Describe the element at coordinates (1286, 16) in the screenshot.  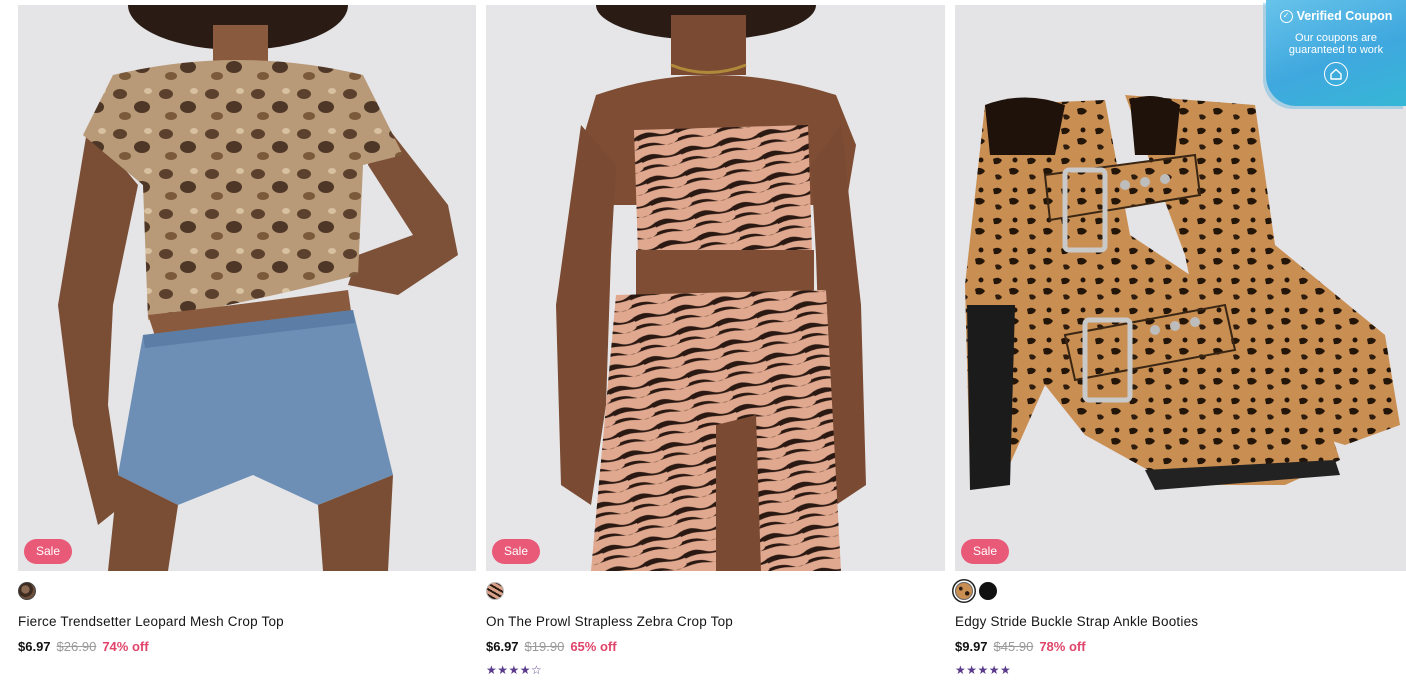
I see `check-circle-icon: ✓` at that location.